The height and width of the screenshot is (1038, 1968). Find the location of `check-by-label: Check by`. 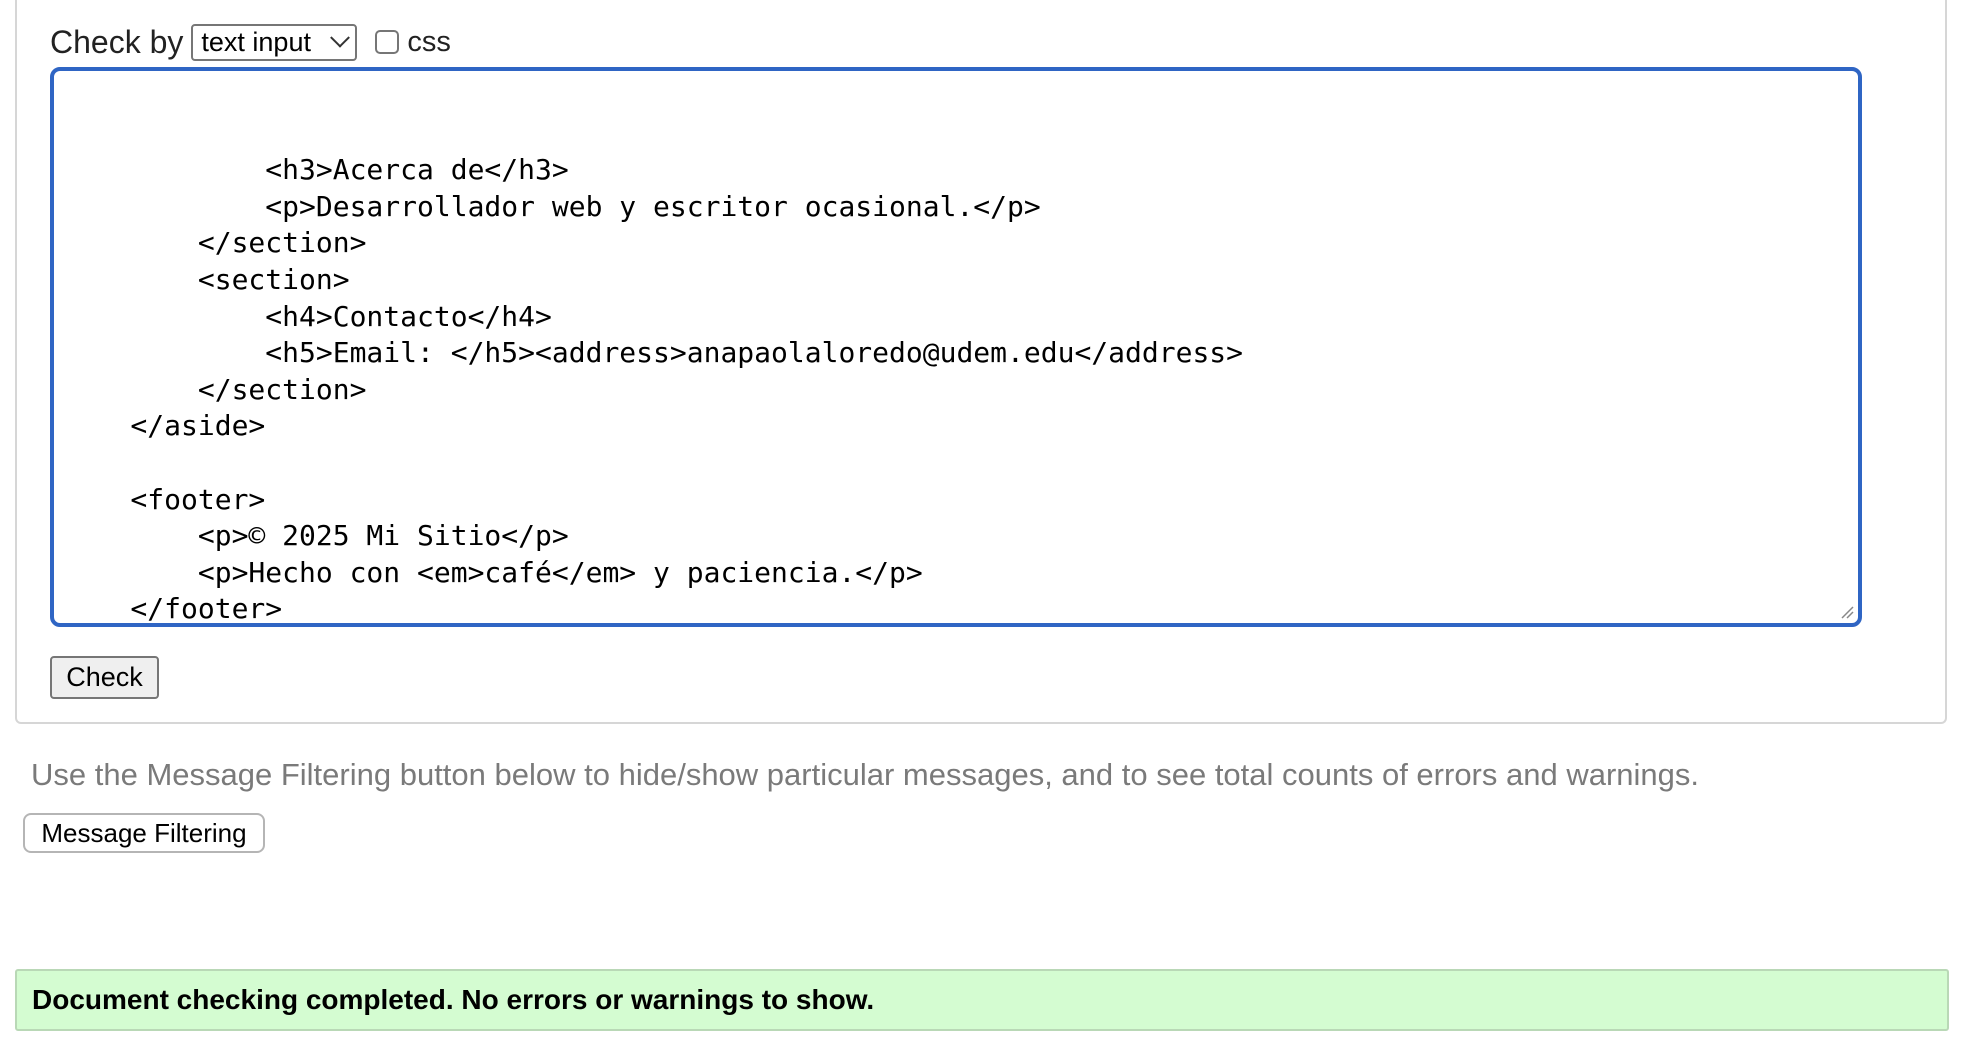

check-by-label: Check by is located at coordinates (117, 41).